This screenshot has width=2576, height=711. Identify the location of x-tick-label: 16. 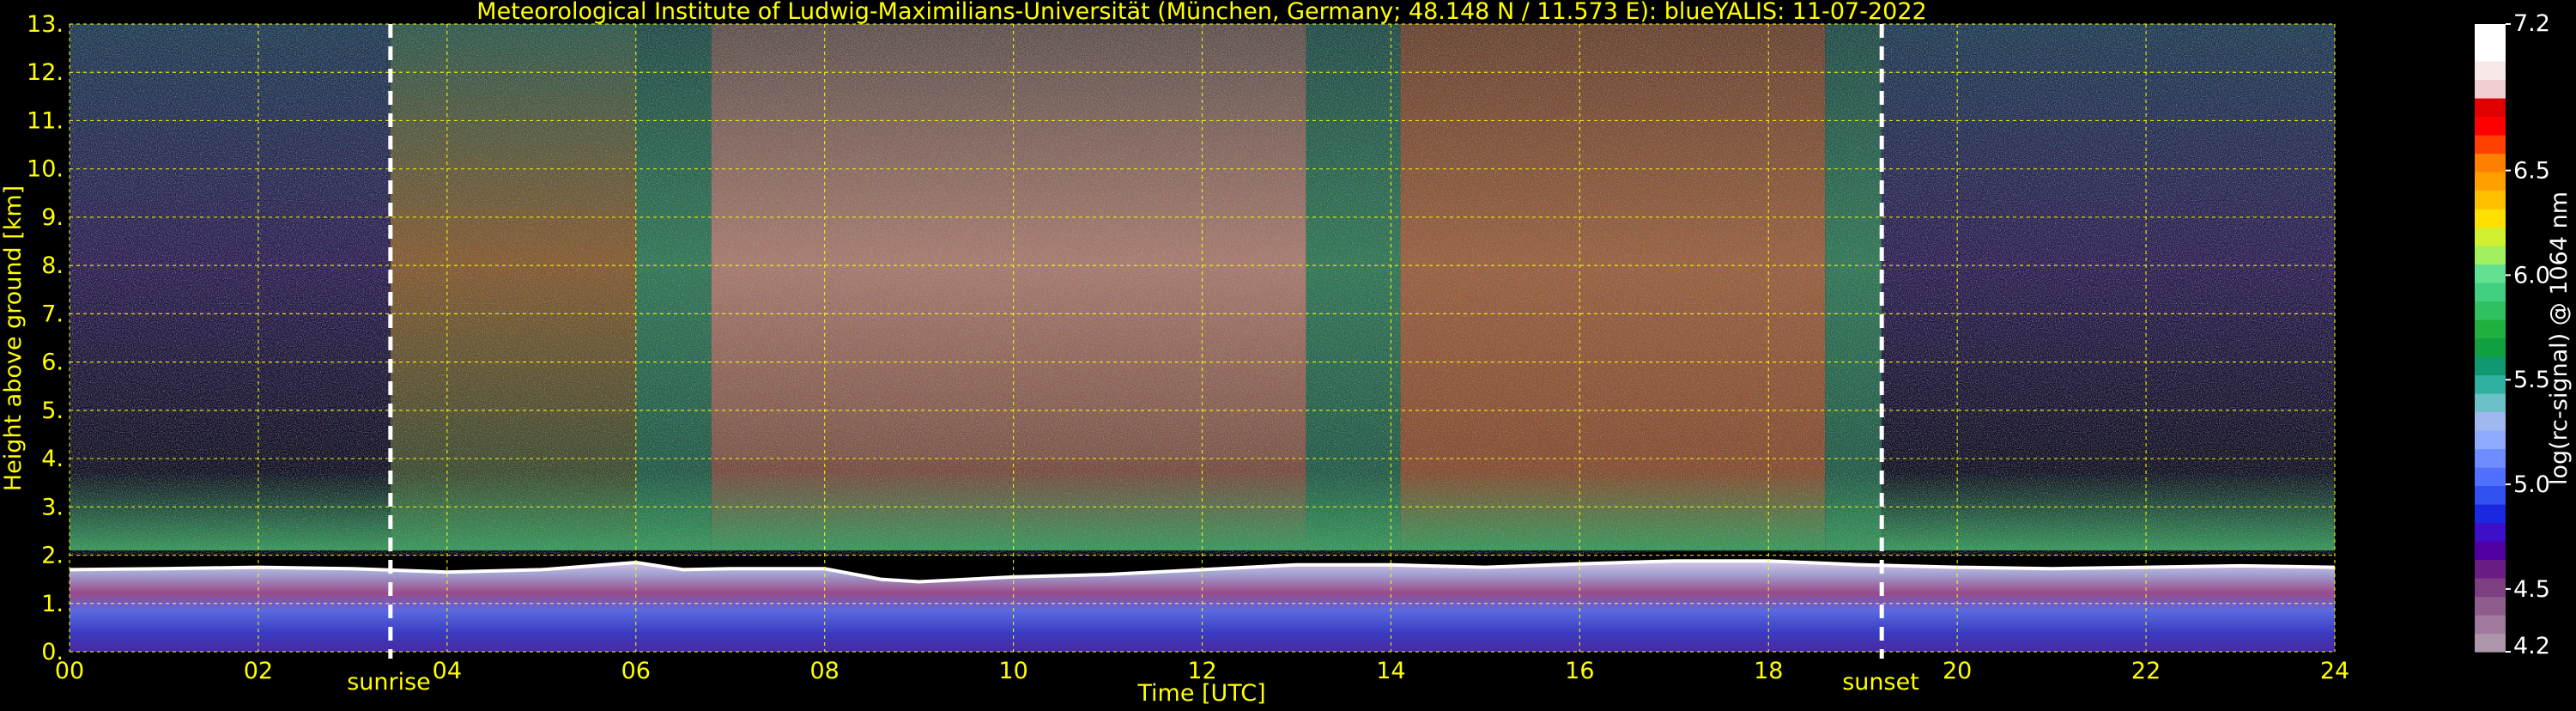
(1579, 671).